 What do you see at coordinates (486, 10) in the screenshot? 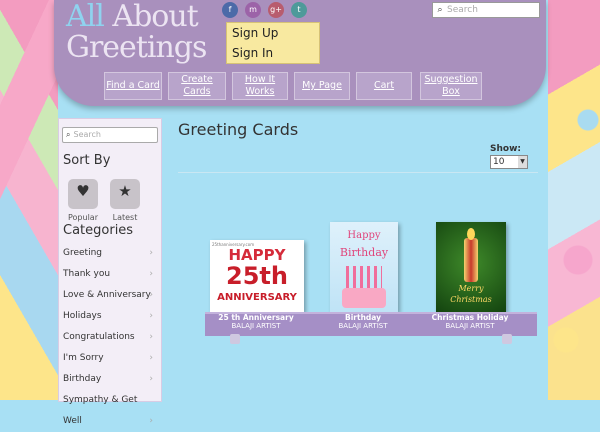
I see `header-search-input: ⌕ Search` at bounding box center [486, 10].